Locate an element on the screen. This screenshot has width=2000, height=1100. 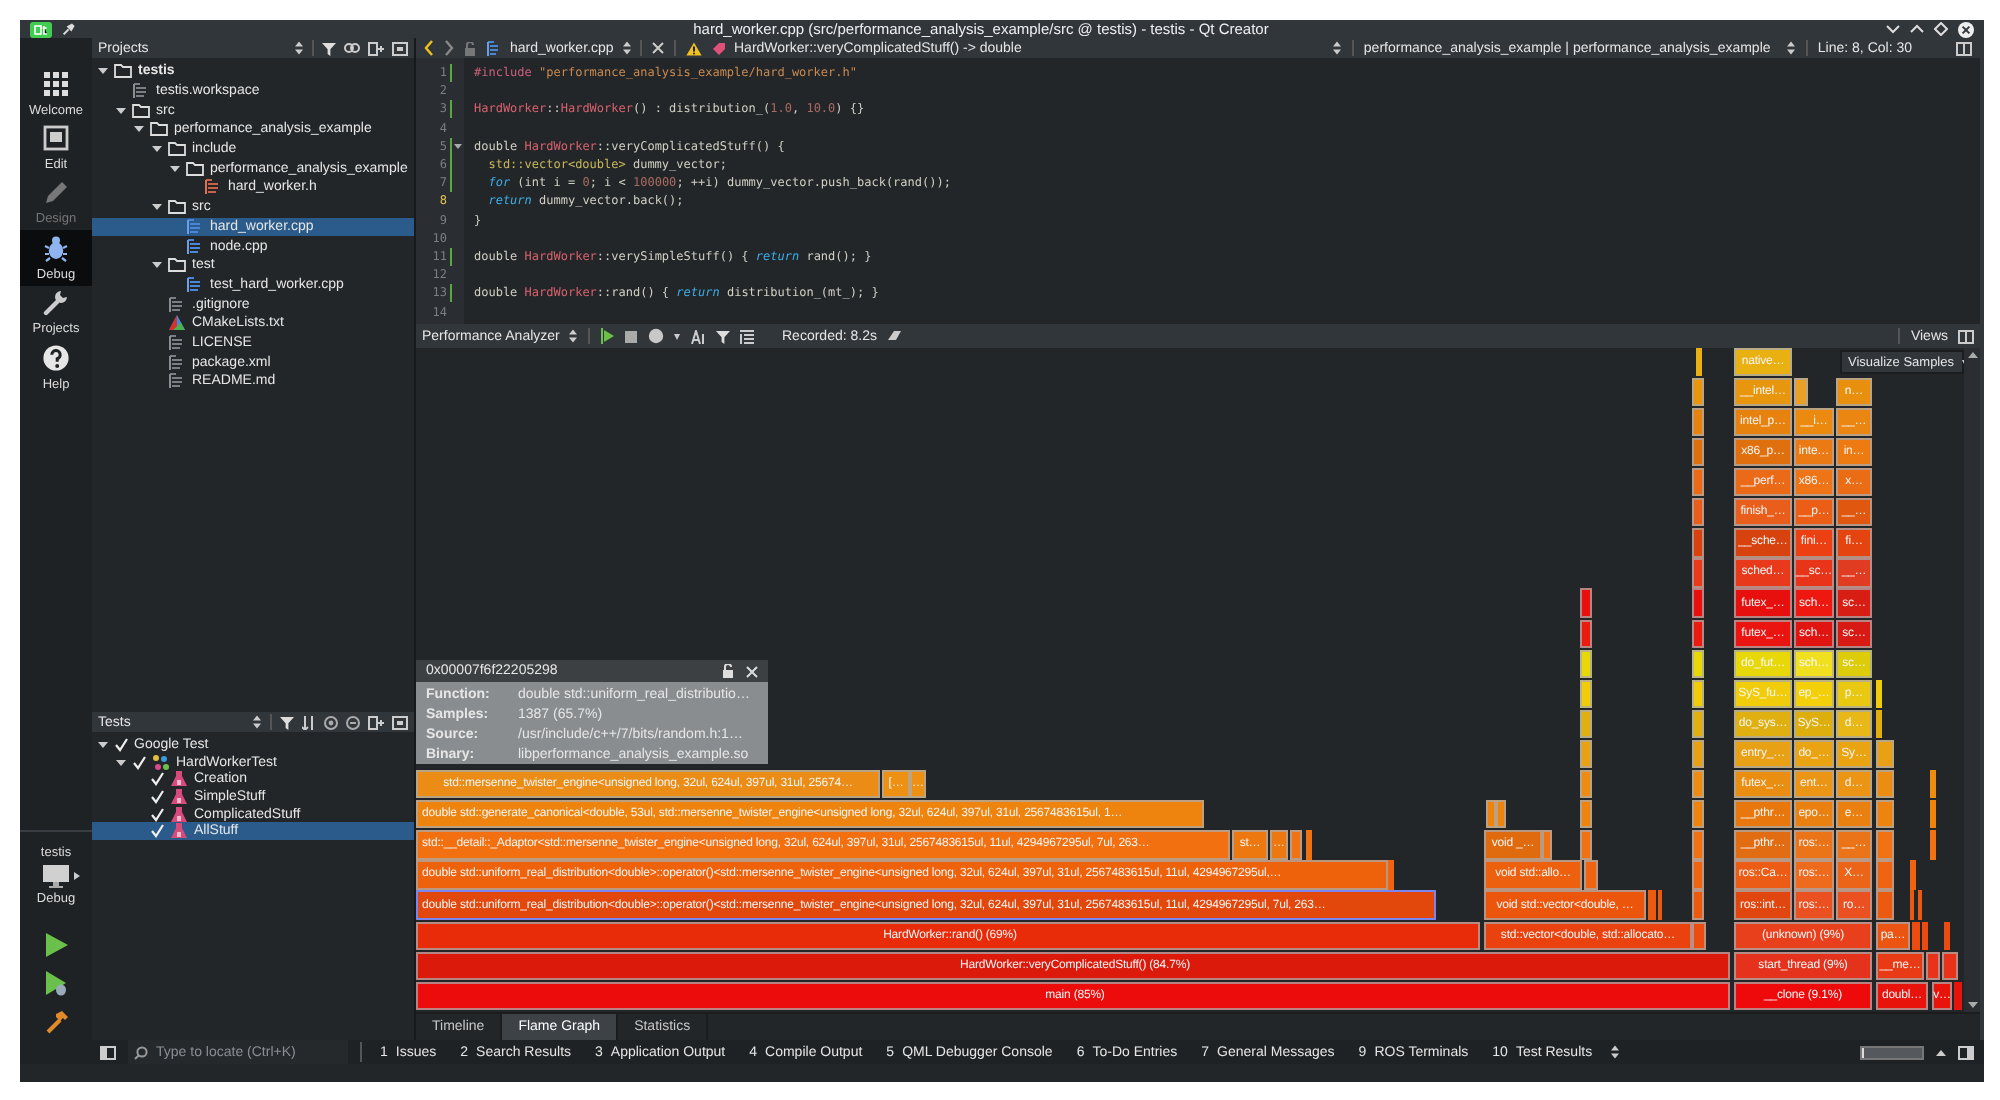
diamond-icon is located at coordinates (1941, 29).